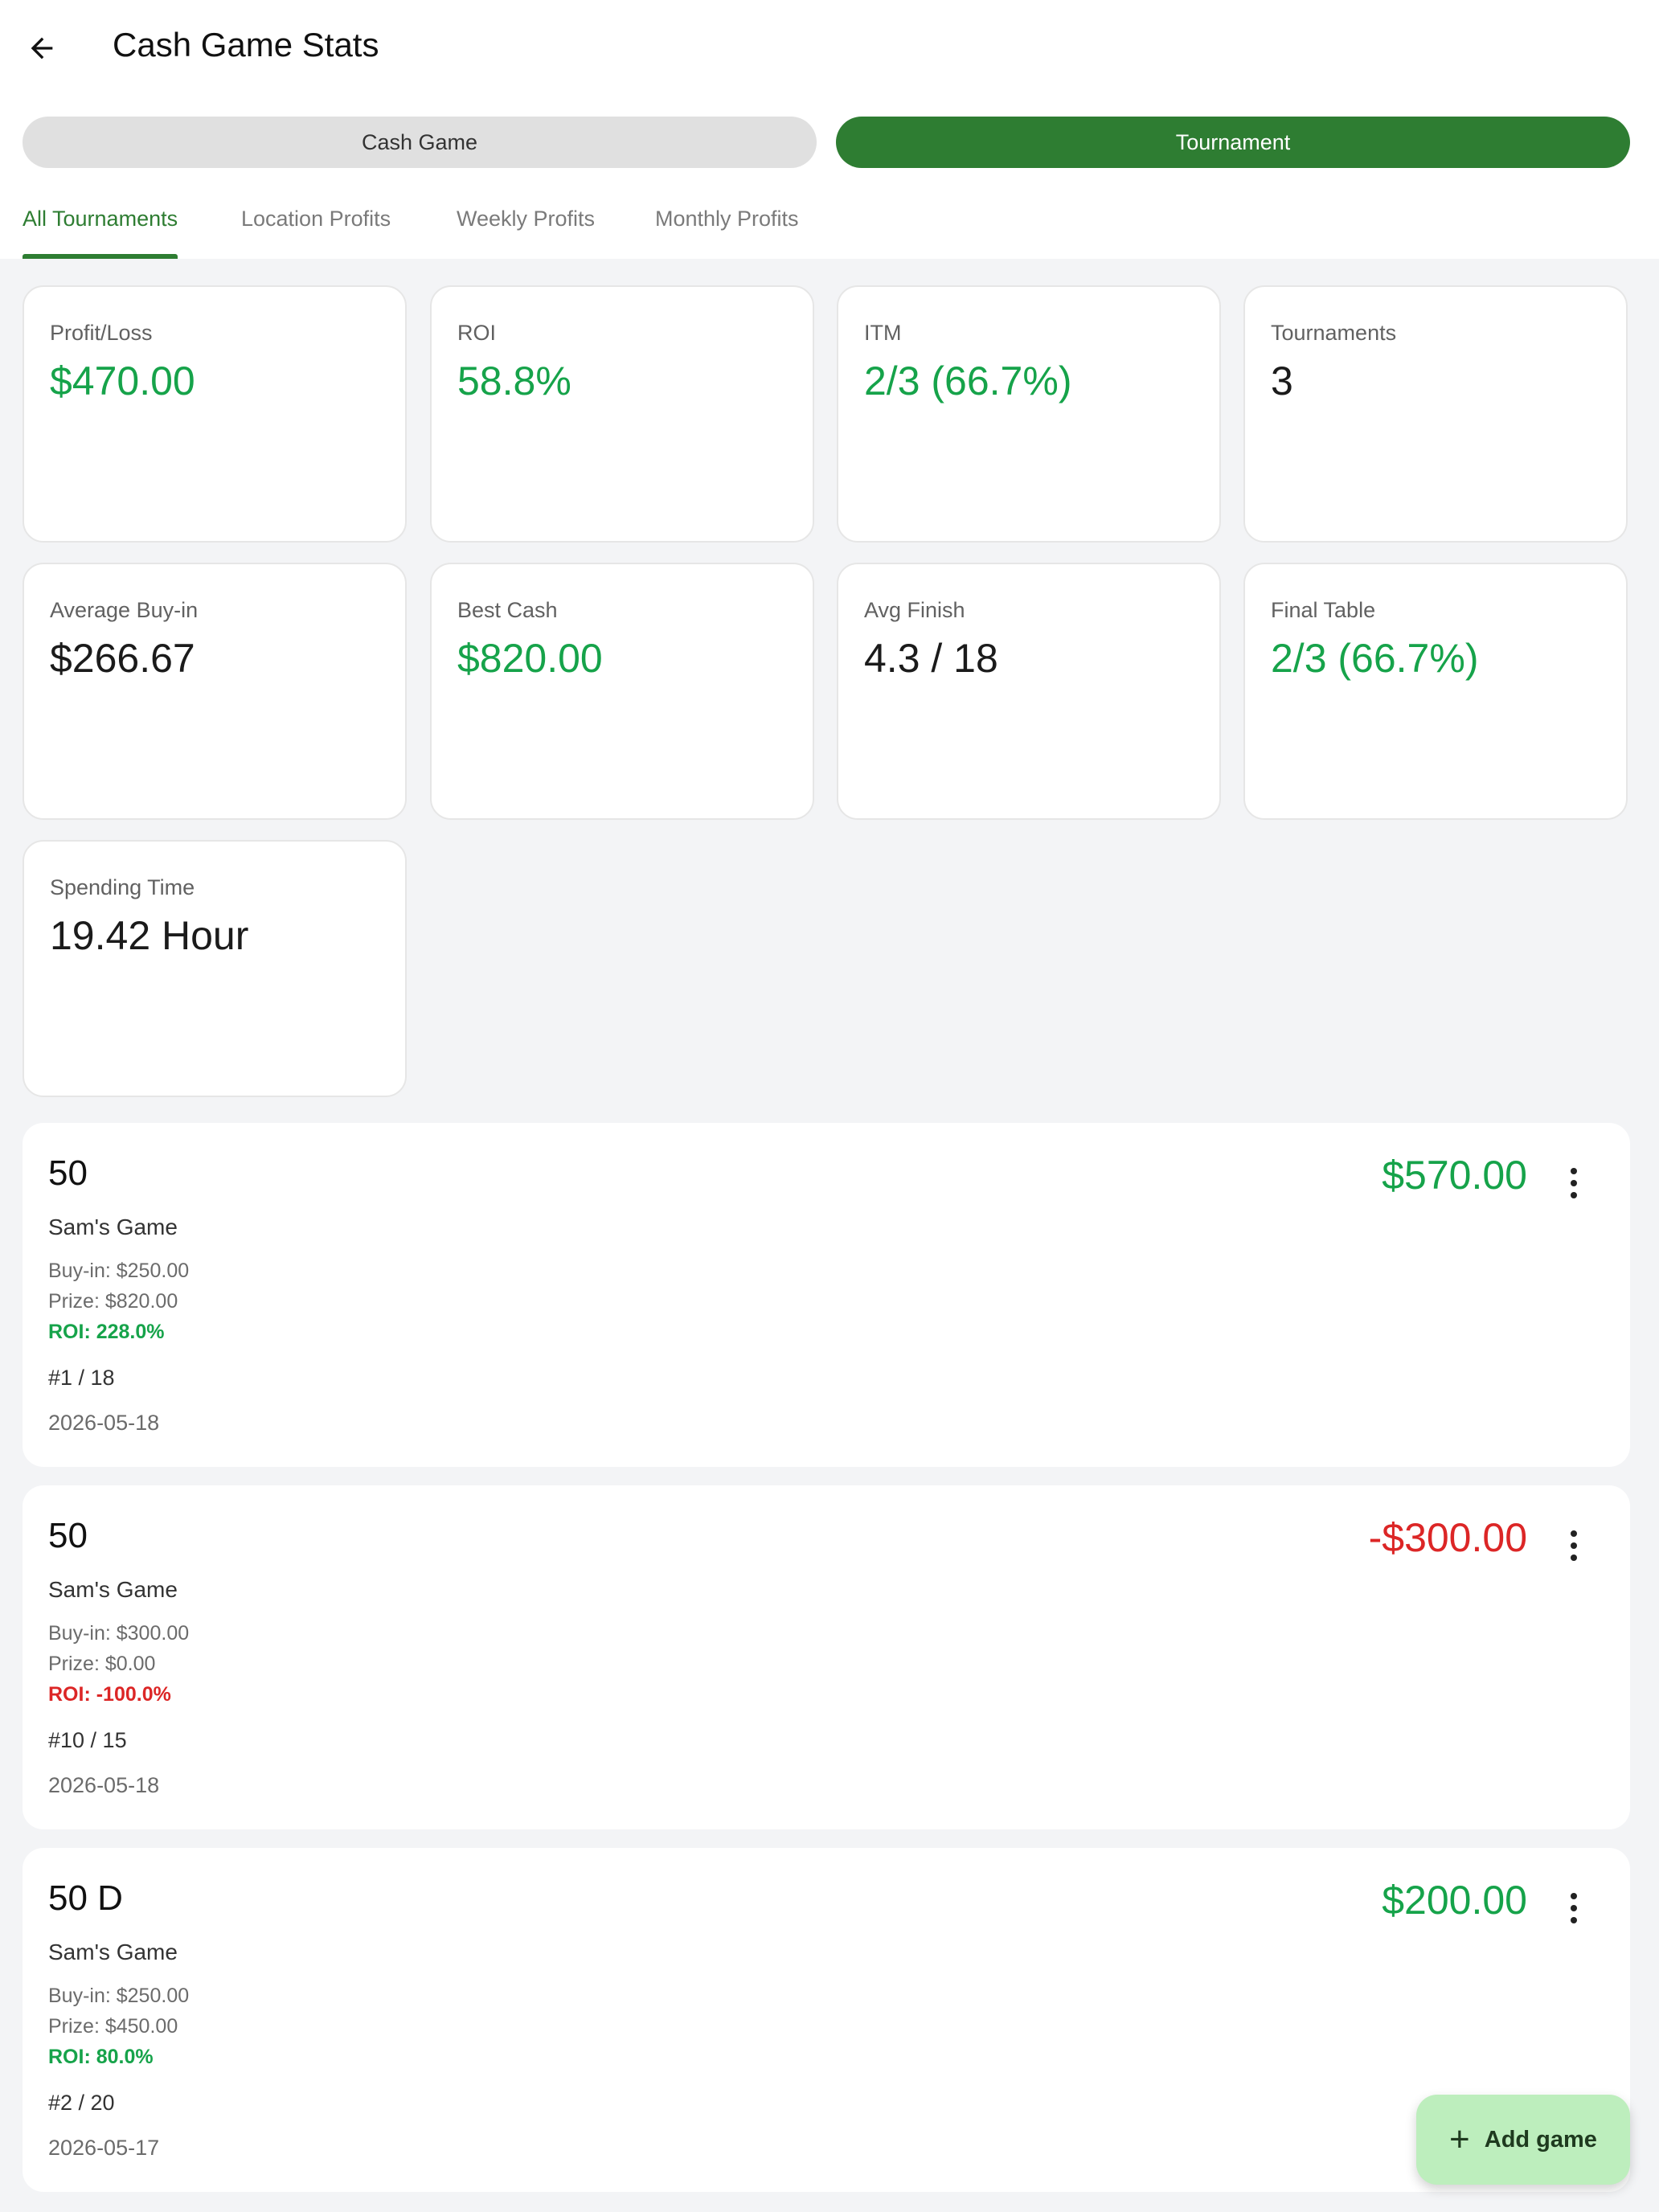 The width and height of the screenshot is (1659, 2212). I want to click on stat-card-best-cash: Best Cash $820.00, so click(622, 691).